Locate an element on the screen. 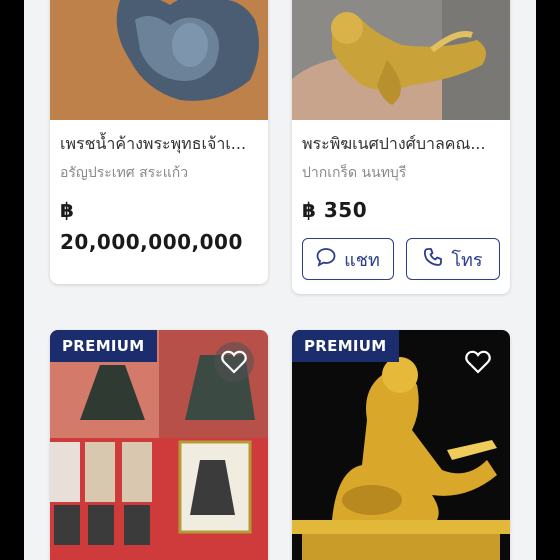 This screenshot has height=560, width=560. chat-label: แชท is located at coordinates (362, 260).